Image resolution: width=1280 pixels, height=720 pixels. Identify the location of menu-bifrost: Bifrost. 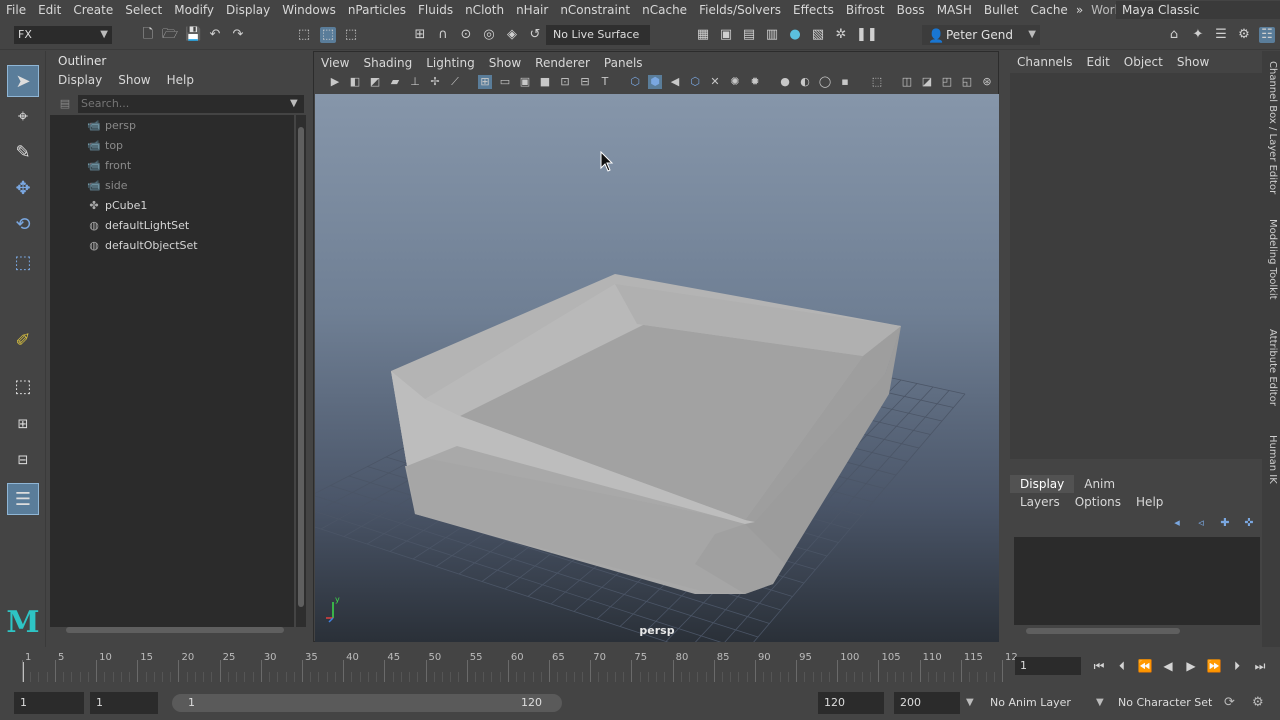
(865, 10).